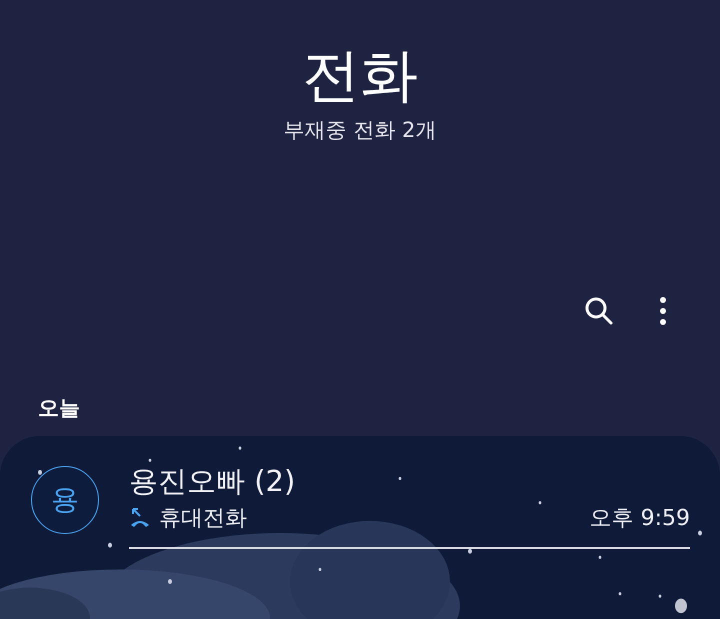  What do you see at coordinates (203, 518) in the screenshot?
I see `phone-type: 휴대전화` at bounding box center [203, 518].